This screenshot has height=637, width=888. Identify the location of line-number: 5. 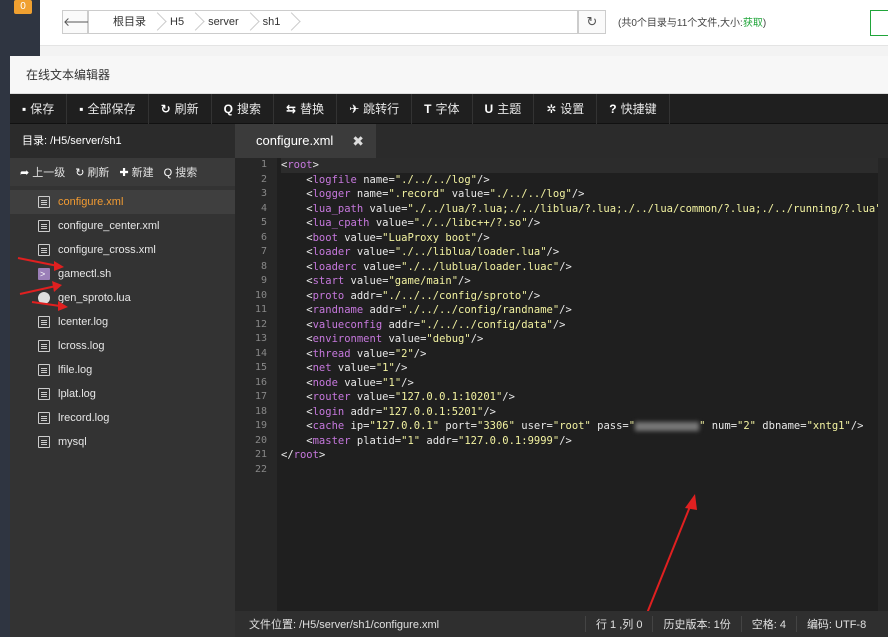
(263, 222).